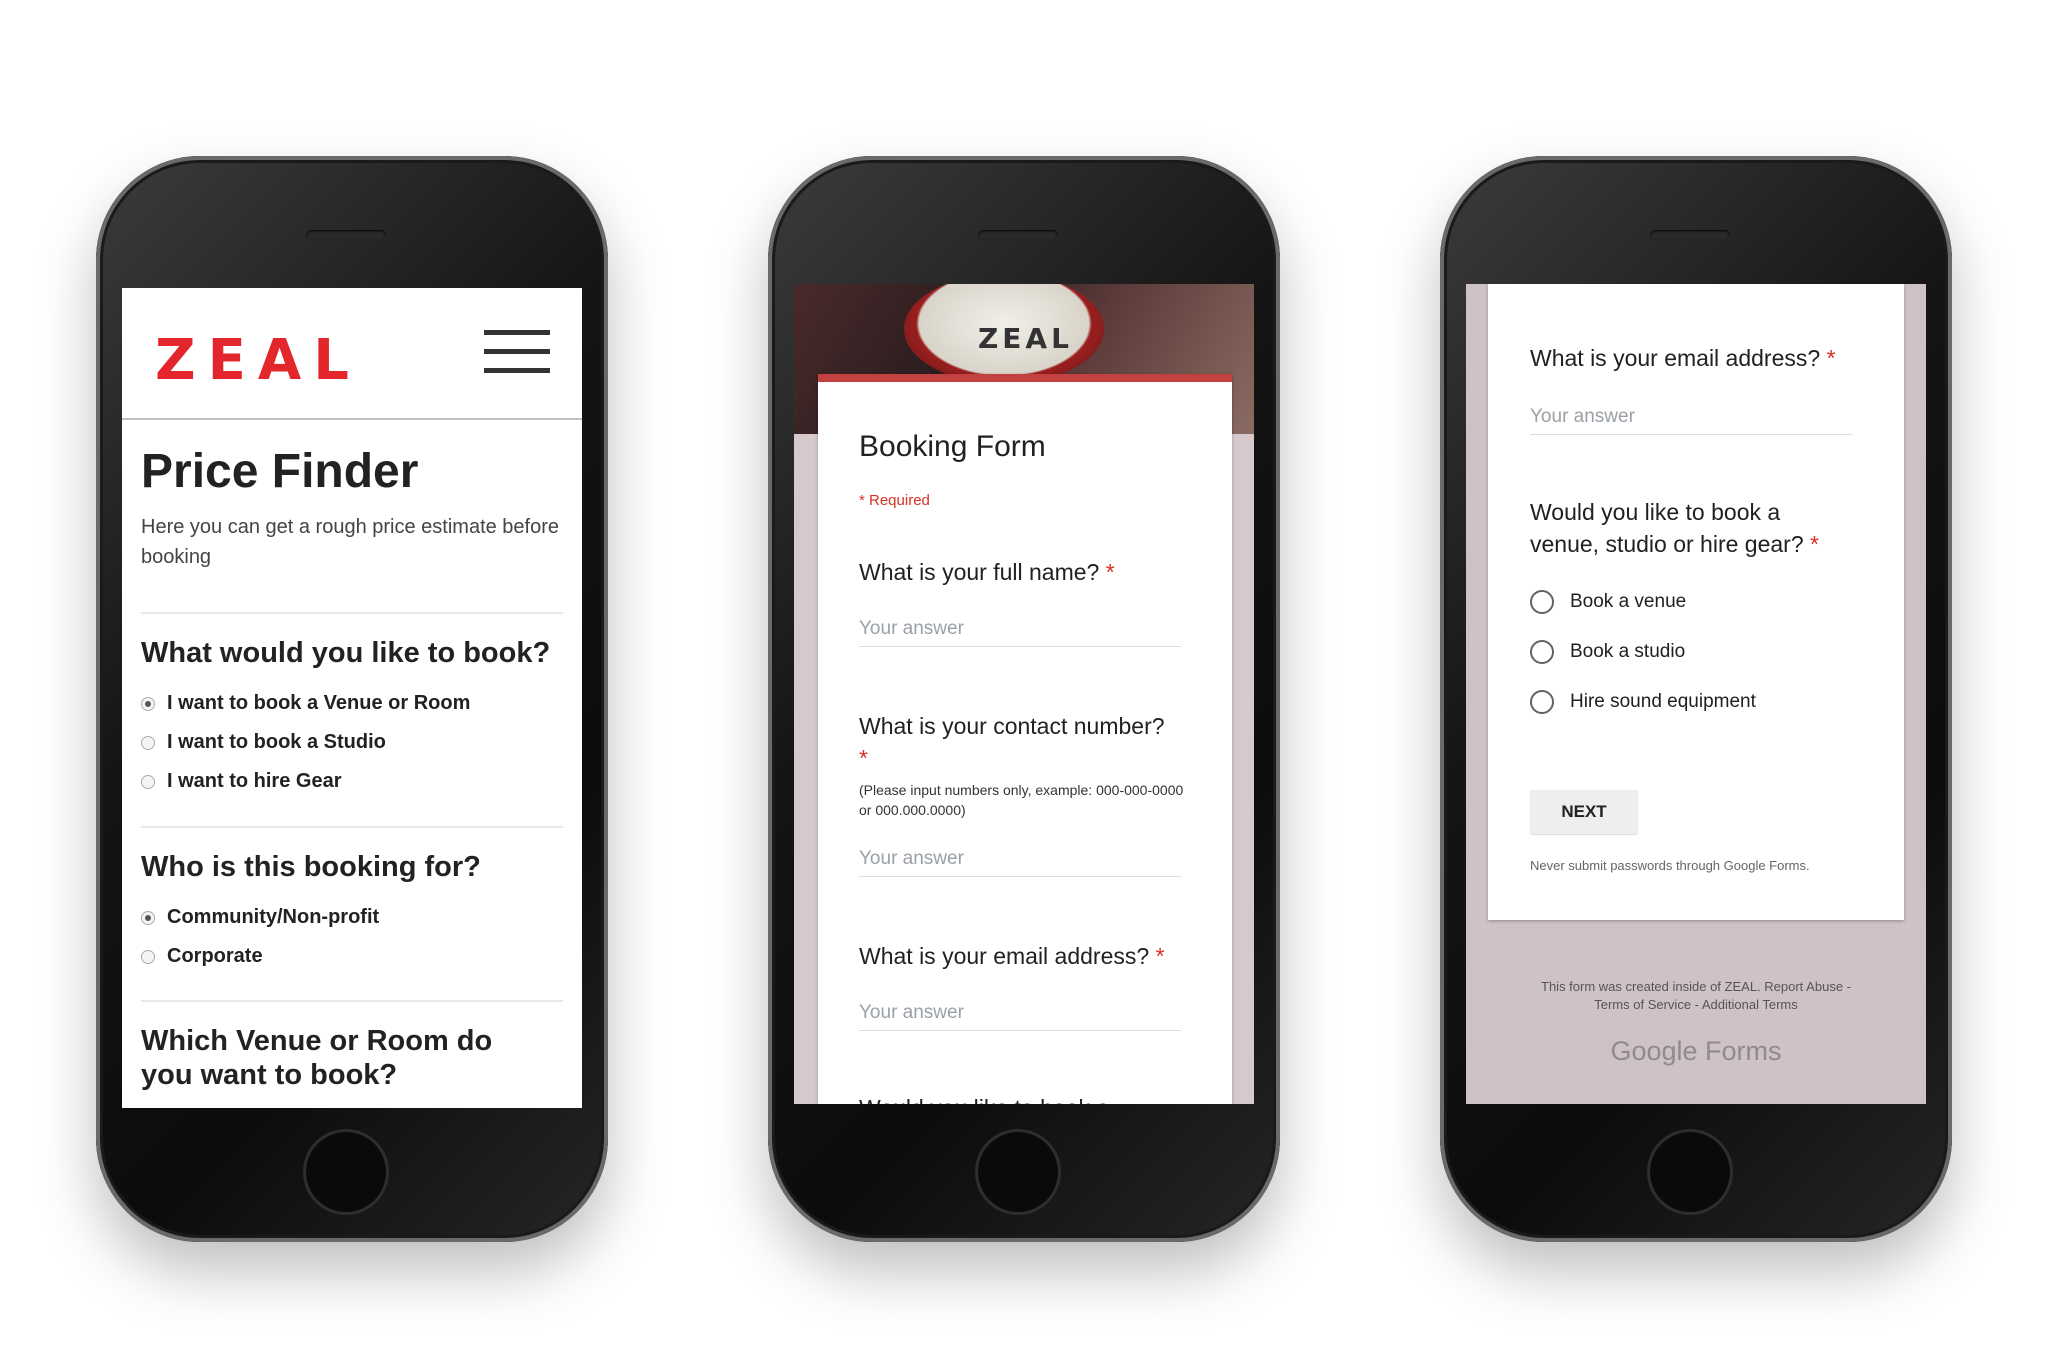 This screenshot has height=1366, width=2048. Describe the element at coordinates (1663, 701) in the screenshot. I see `option-label: Hire sound equipment` at that location.